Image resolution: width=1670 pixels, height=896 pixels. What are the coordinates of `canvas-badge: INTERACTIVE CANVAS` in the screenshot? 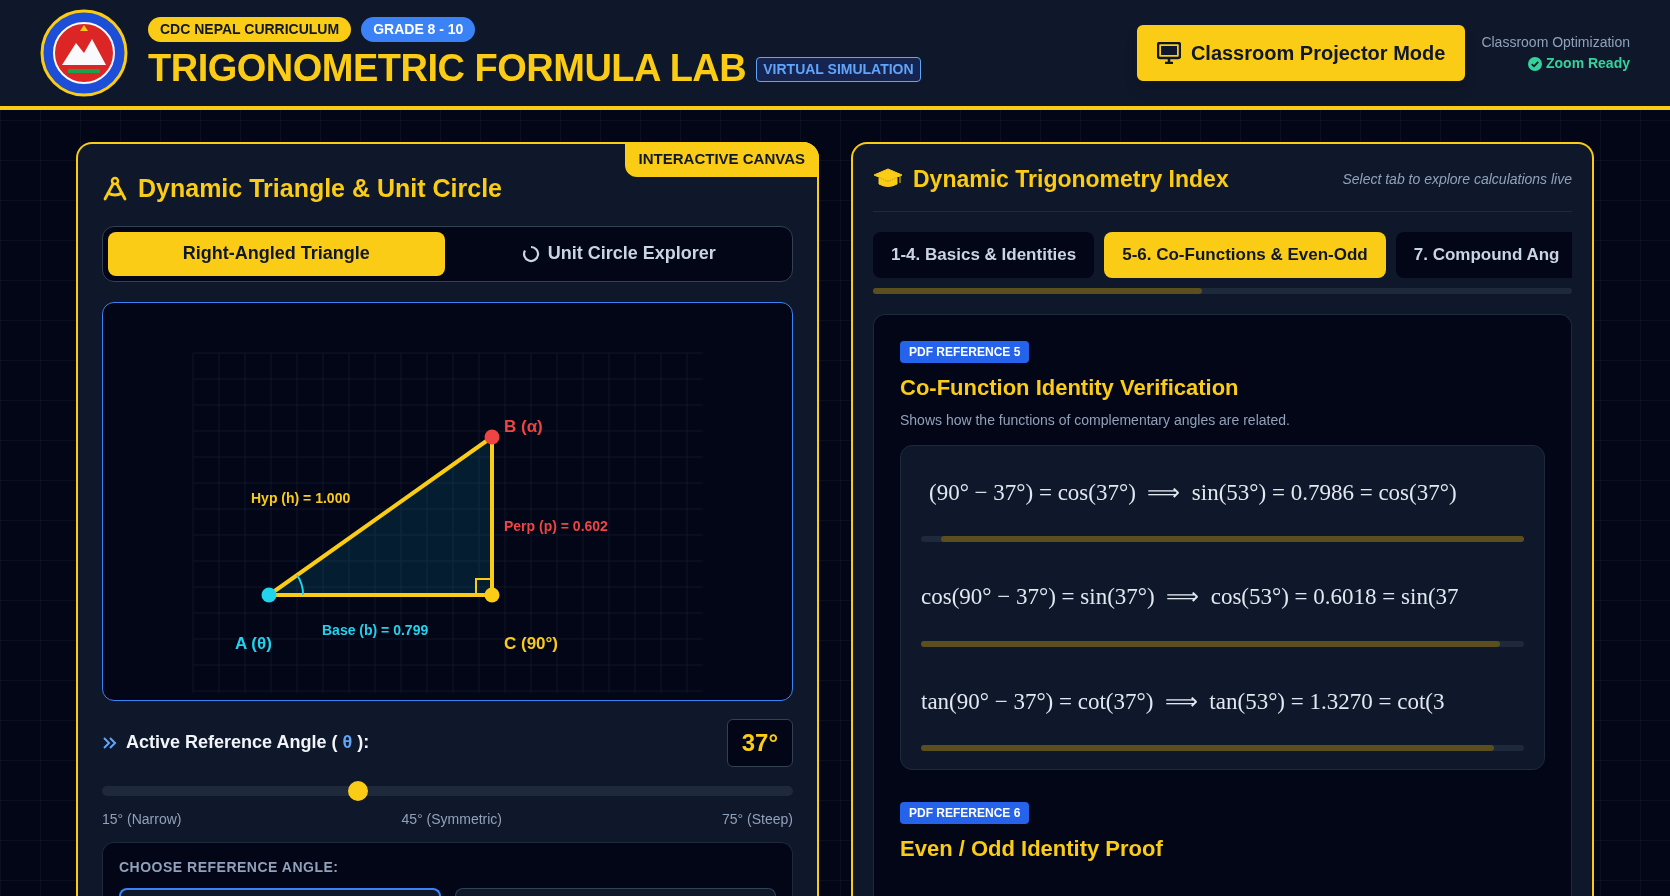 It's located at (721, 159).